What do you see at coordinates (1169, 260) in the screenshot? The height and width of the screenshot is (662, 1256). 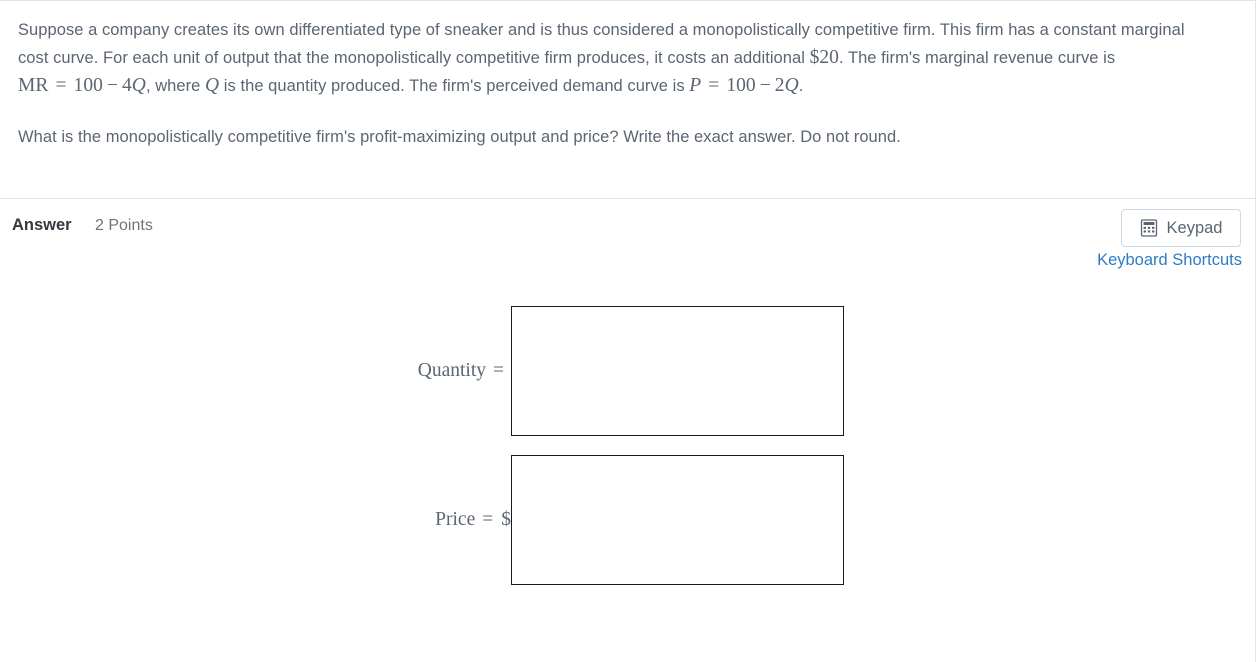 I see `keyboard-shortcuts-link: Keyboard Shortcuts` at bounding box center [1169, 260].